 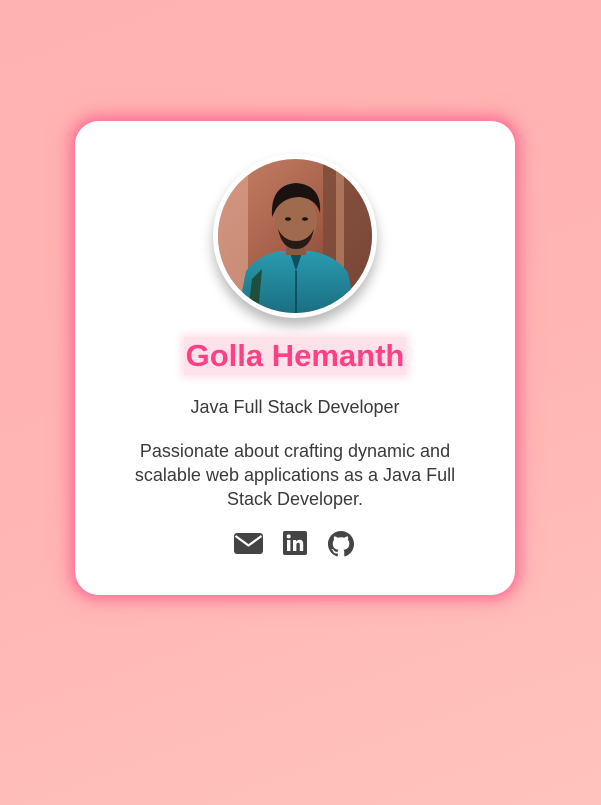 I want to click on avatar-frame, so click(x=295, y=236).